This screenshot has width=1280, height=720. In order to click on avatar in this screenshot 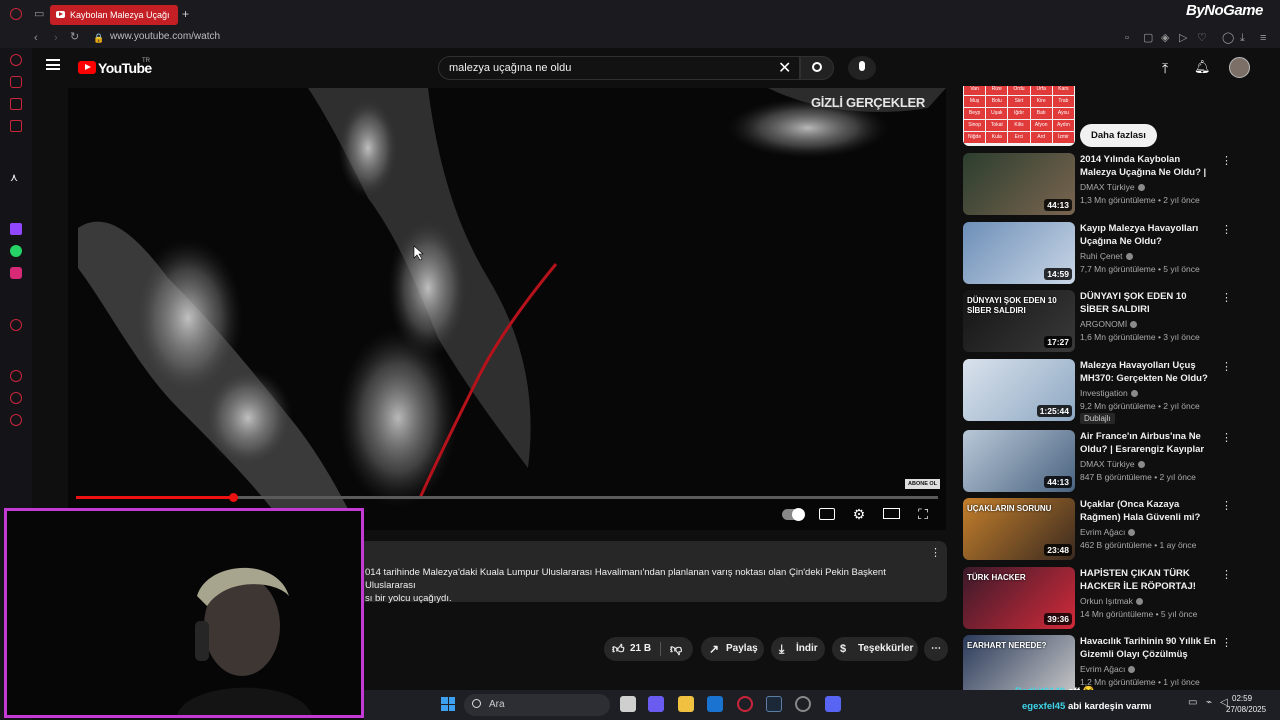, I will do `click(1239, 67)`.